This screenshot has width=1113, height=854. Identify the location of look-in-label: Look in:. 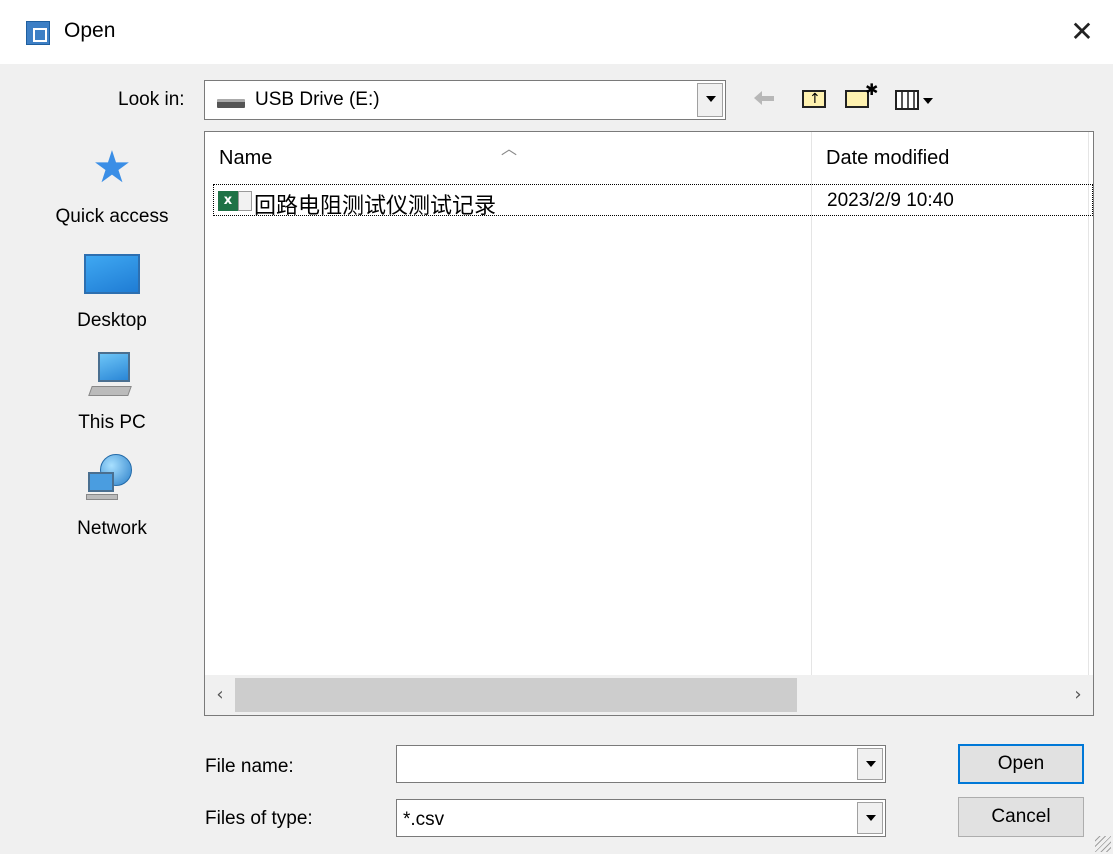
(151, 99).